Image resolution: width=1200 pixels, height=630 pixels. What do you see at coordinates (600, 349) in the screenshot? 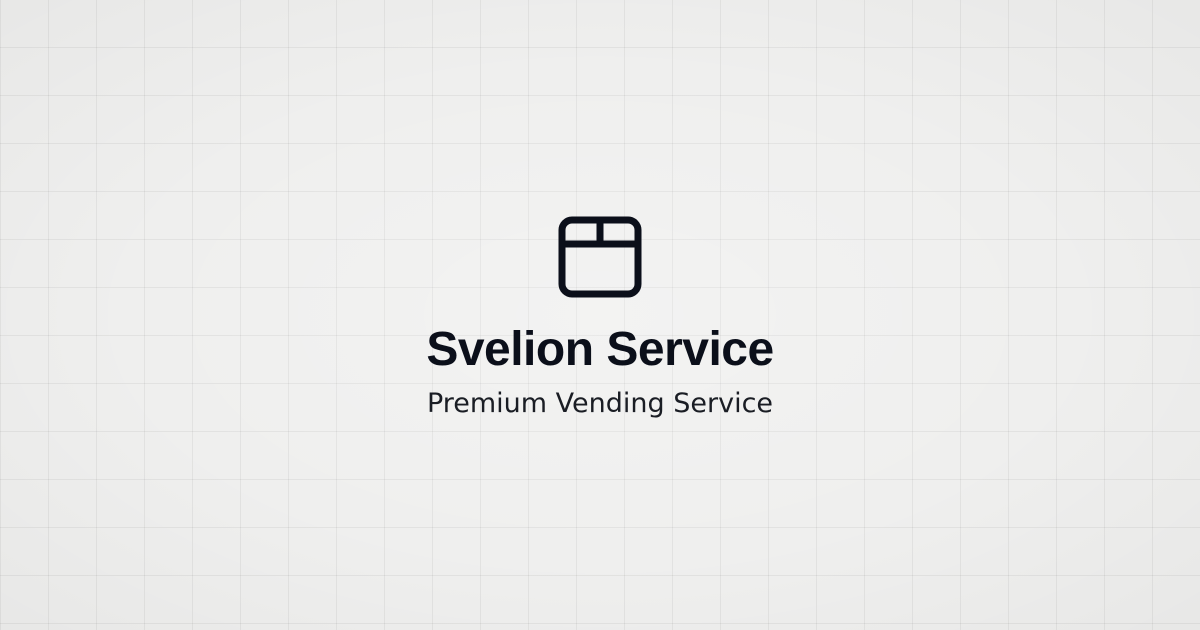
I see `brand-title: Svelion Service` at bounding box center [600, 349].